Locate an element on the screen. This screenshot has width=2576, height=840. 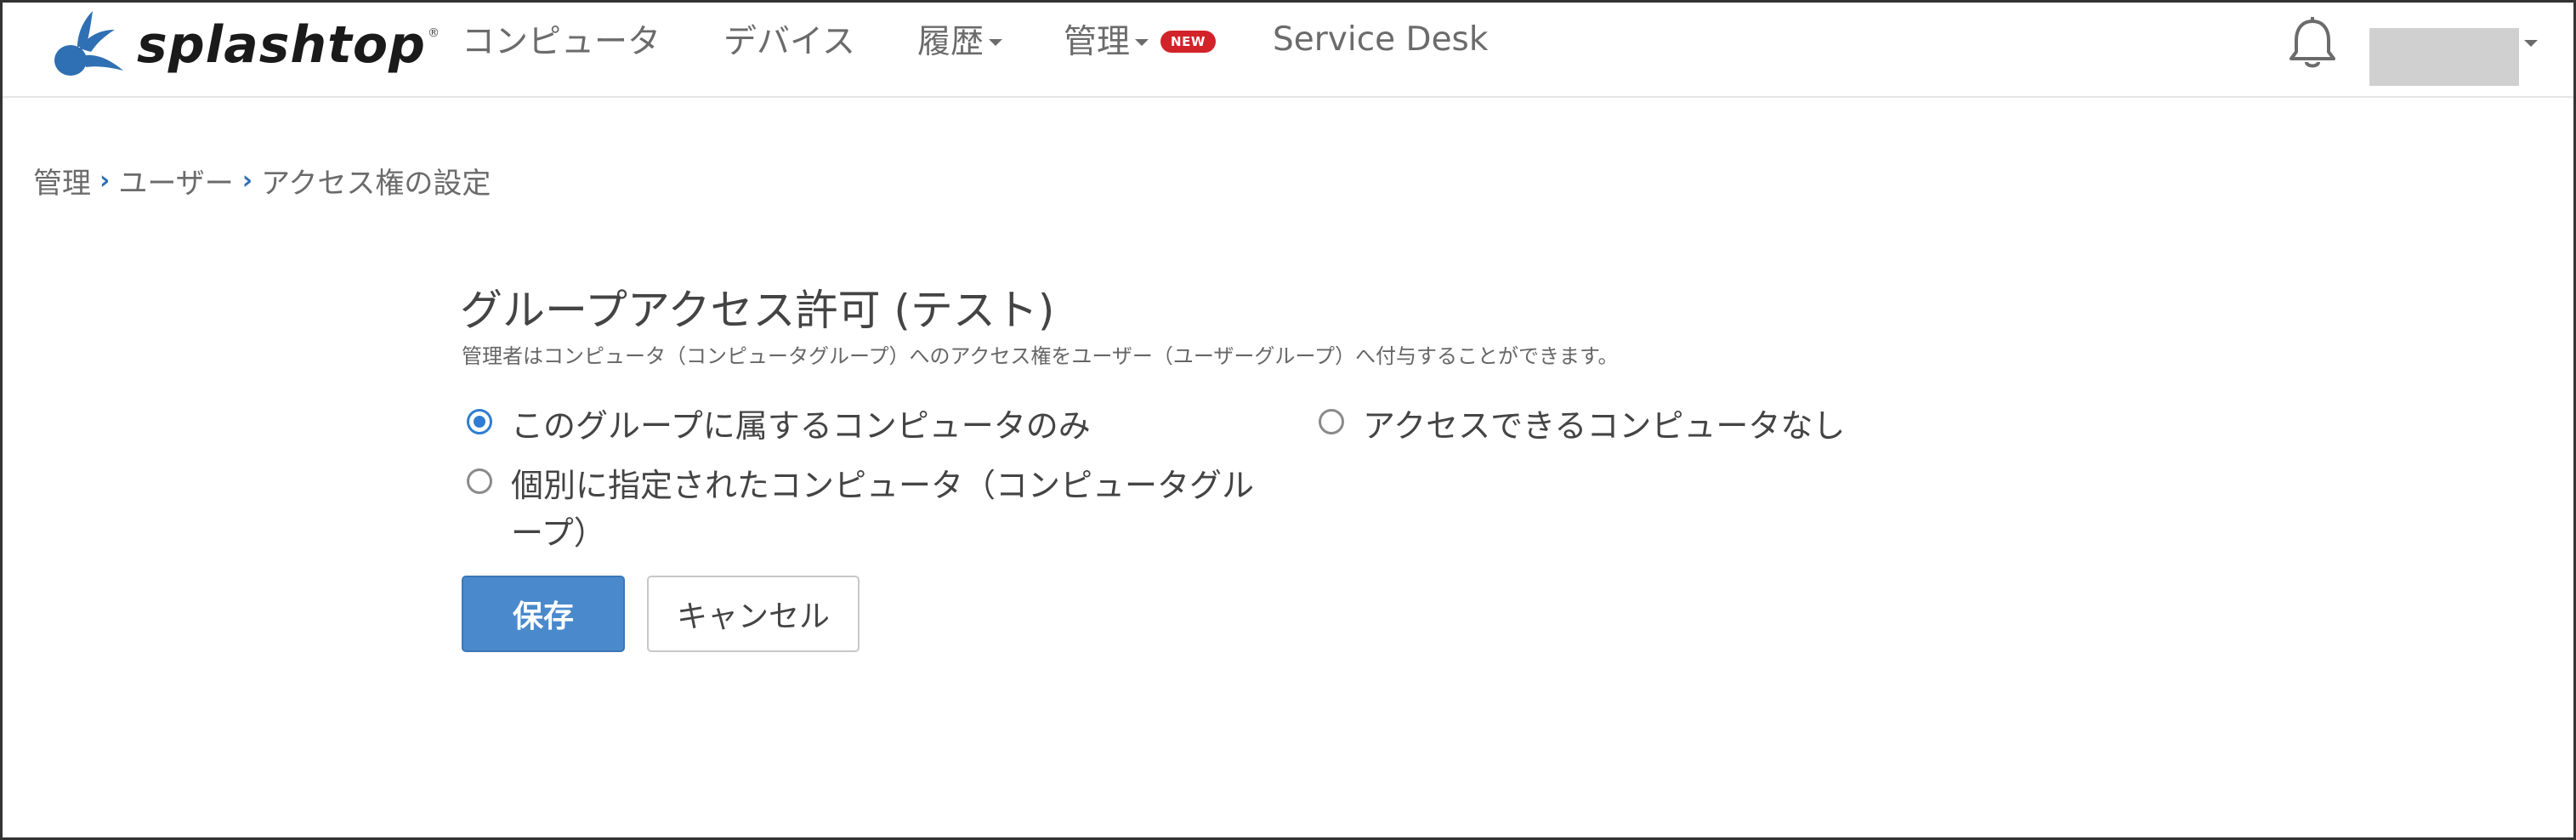
nav-item-label: デバイス is located at coordinates (789, 42).